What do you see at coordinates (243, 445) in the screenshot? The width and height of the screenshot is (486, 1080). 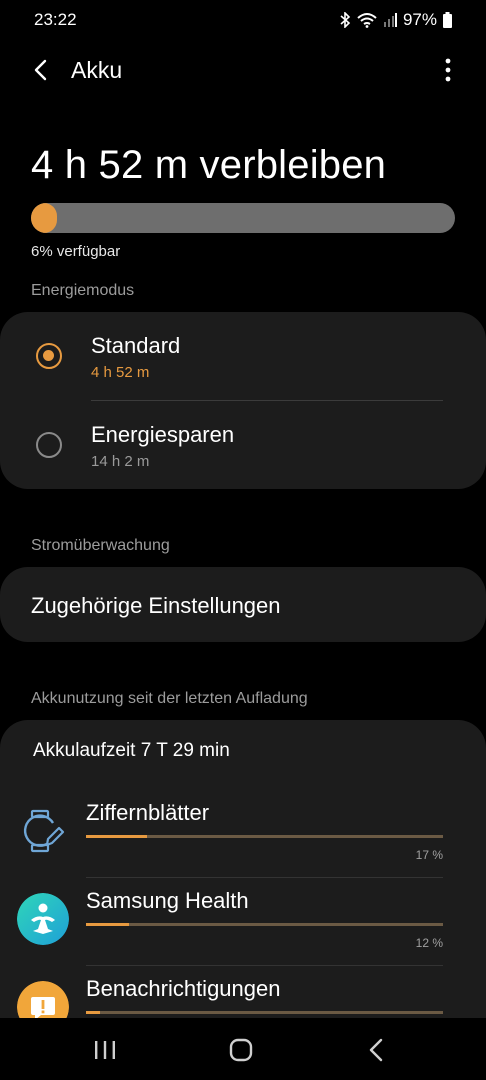 I see `power-mode-option-energiesparen: Energiesparen 14 h 2 m` at bounding box center [243, 445].